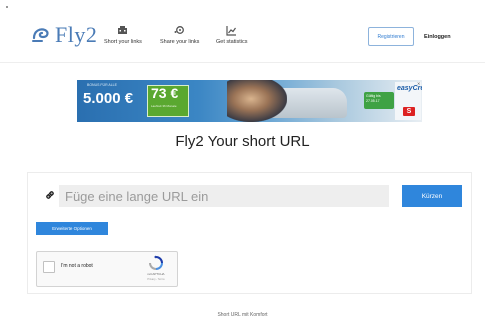  What do you see at coordinates (224, 196) in the screenshot?
I see `url-input` at bounding box center [224, 196].